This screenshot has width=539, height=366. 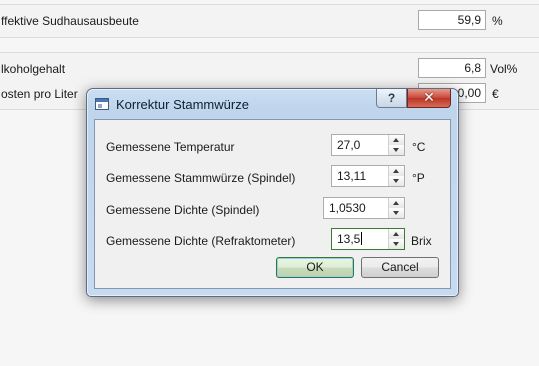 I want to click on temperatur-spinbox: 27,0, so click(x=368, y=145).